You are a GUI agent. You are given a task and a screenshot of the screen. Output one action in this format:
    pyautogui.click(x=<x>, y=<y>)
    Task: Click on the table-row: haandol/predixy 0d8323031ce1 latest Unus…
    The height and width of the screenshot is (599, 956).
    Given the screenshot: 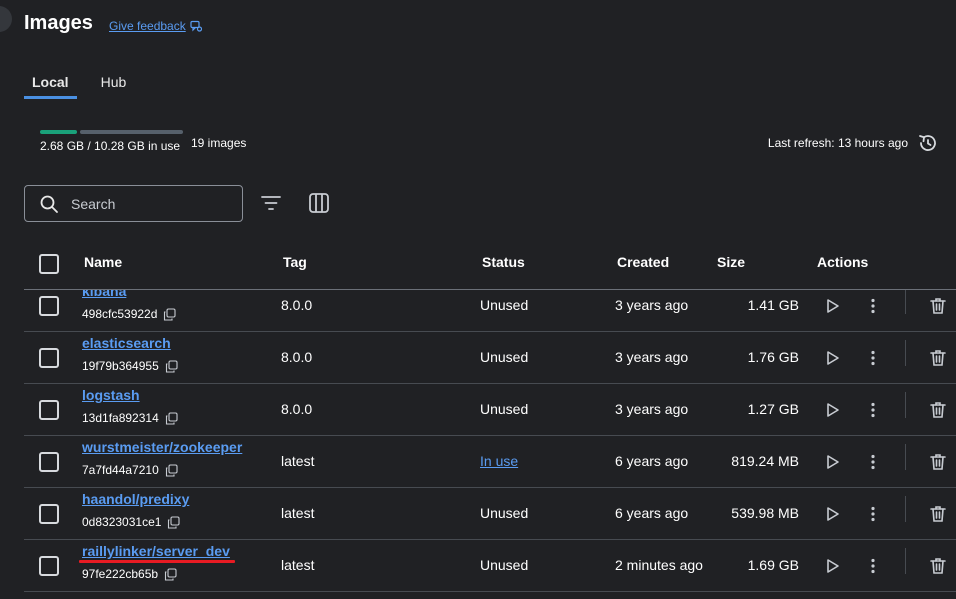 What is the action you would take?
    pyautogui.click(x=490, y=514)
    